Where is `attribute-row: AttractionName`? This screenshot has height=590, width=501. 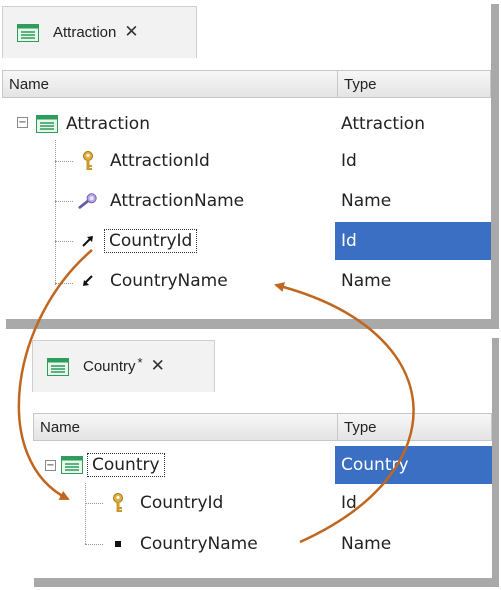
attribute-row: AttractionName is located at coordinates (161, 201).